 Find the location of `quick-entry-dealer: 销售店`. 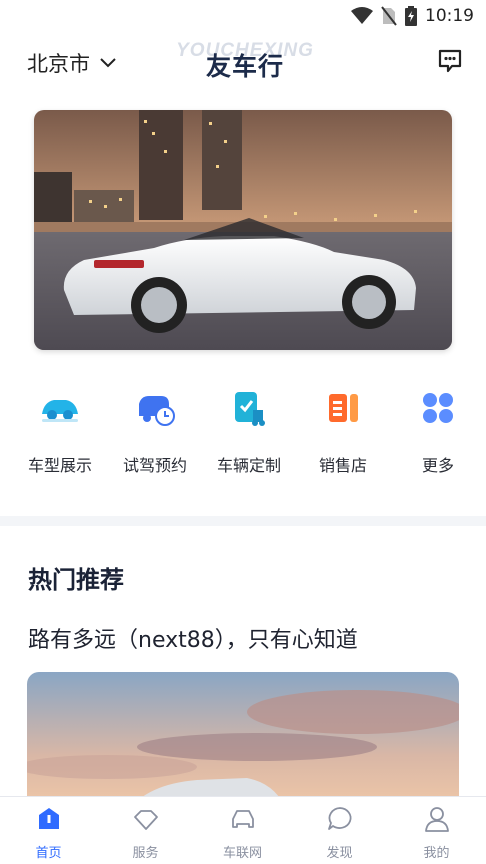

quick-entry-dealer: 销售店 is located at coordinates (343, 432).